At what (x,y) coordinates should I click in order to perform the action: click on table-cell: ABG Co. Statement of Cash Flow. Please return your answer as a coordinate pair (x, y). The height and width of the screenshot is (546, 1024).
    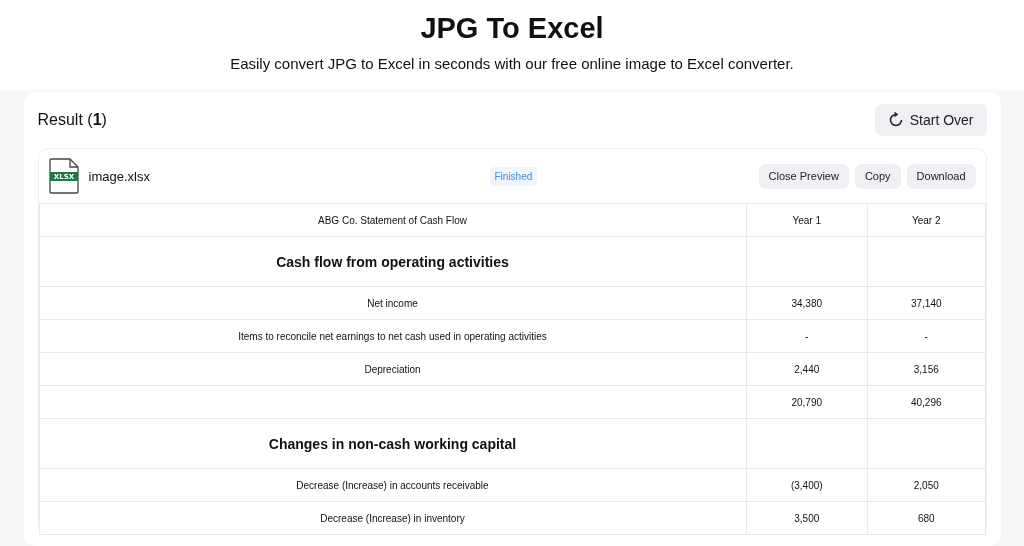
    Looking at the image, I should click on (392, 220).